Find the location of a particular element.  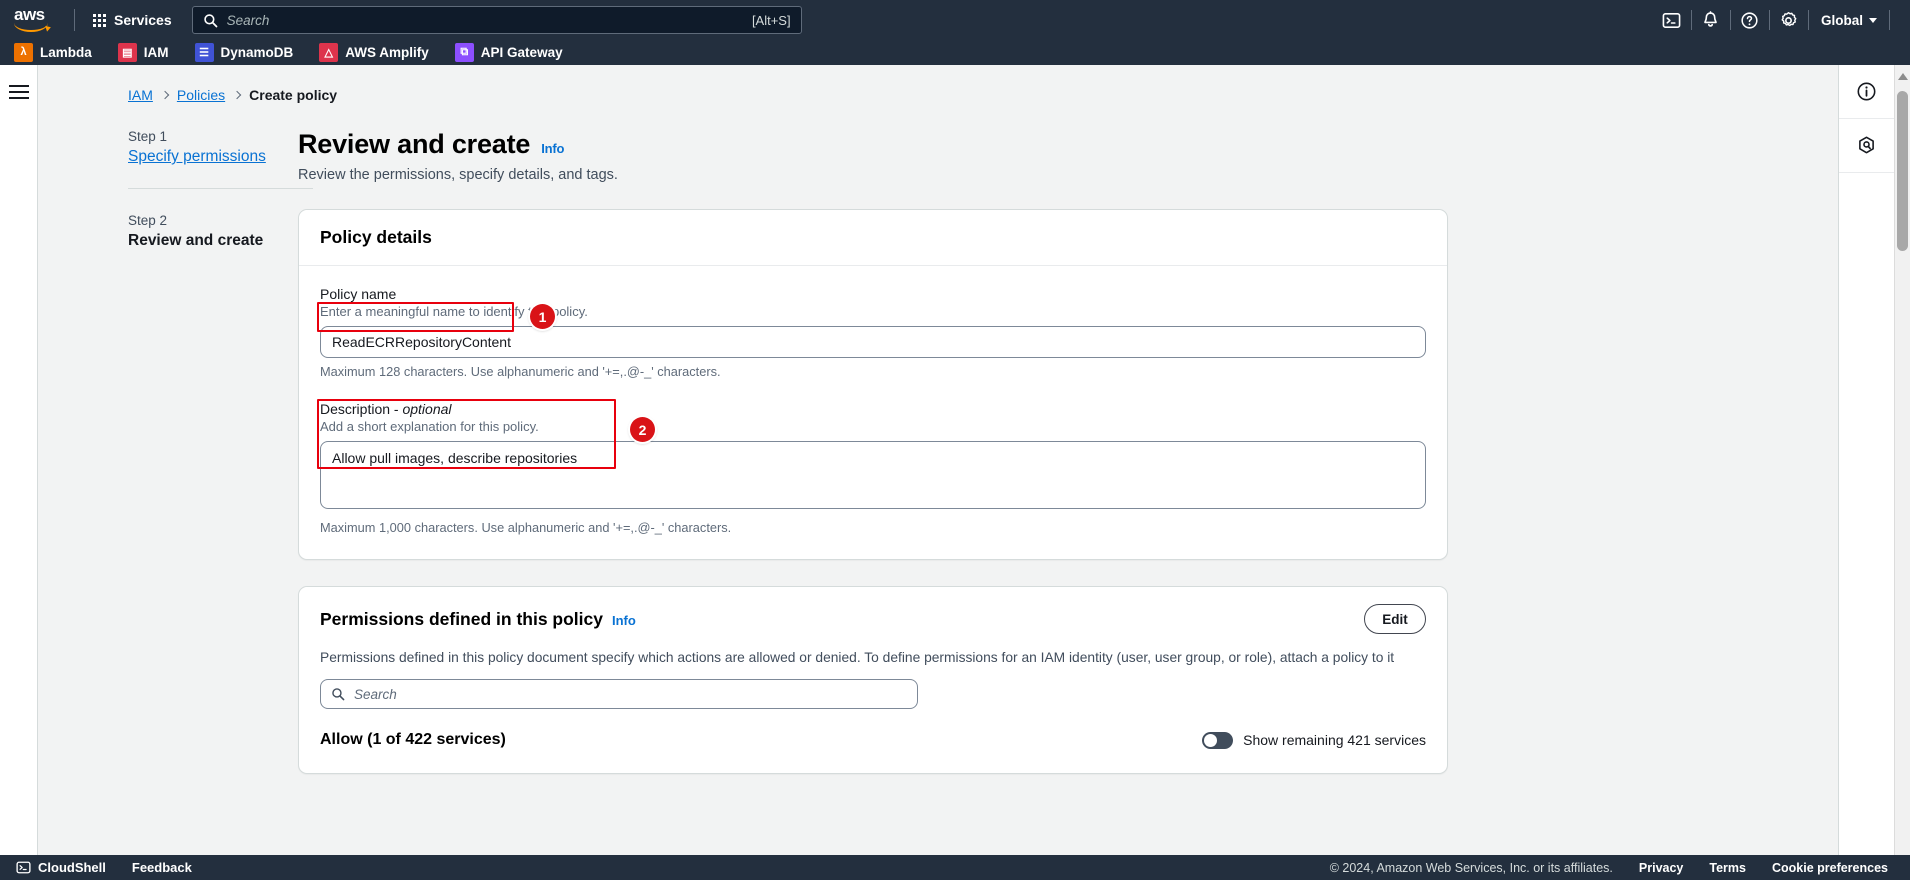

footer-link-terms: Terms is located at coordinates (1727, 868).